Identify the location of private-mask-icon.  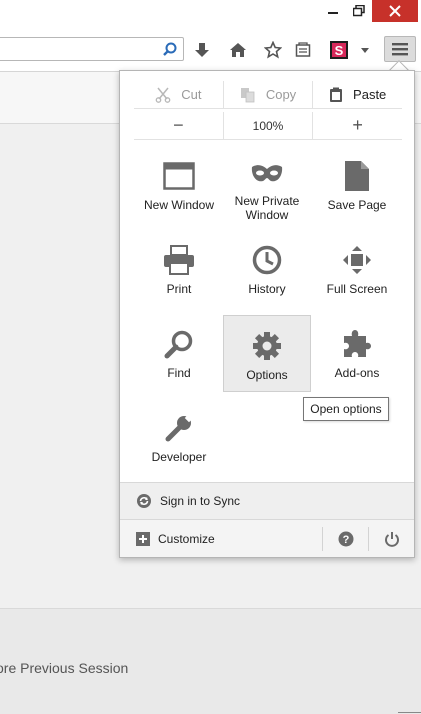
(267, 174).